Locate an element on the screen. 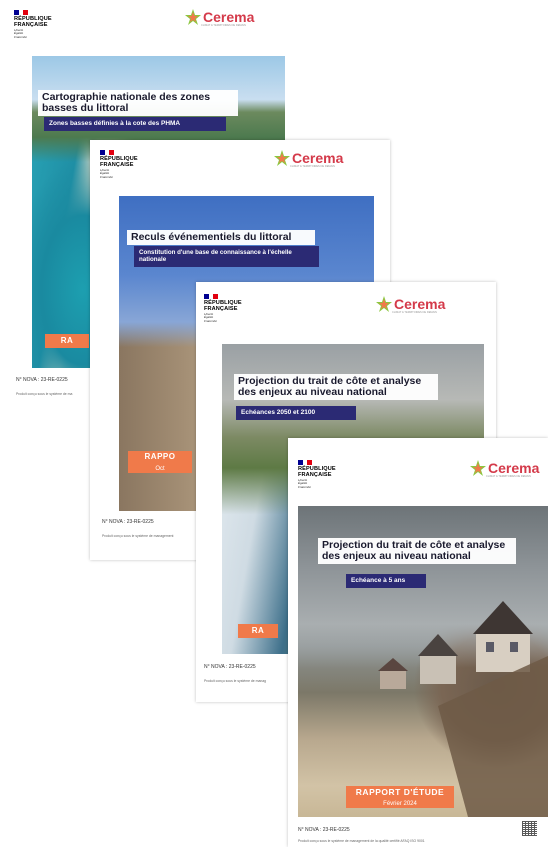 The width and height of the screenshot is (548, 847). quality-statement: Produit conçu sous le système de manag is located at coordinates (235, 681).